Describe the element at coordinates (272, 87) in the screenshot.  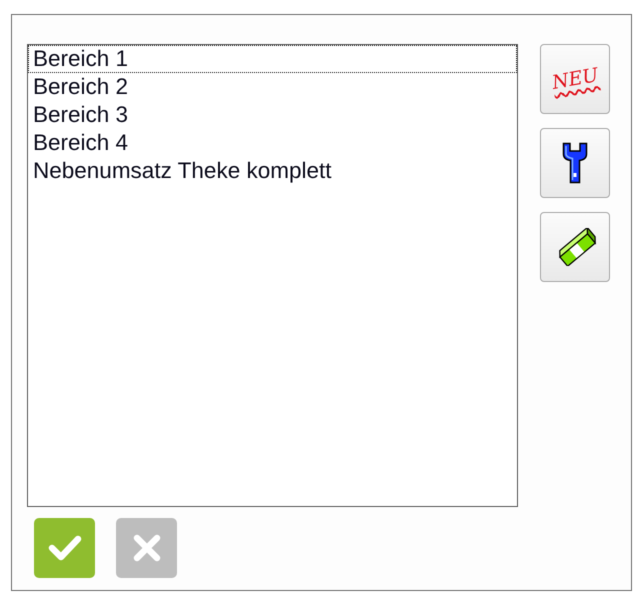
I see `list-item: Bereich 2` at that location.